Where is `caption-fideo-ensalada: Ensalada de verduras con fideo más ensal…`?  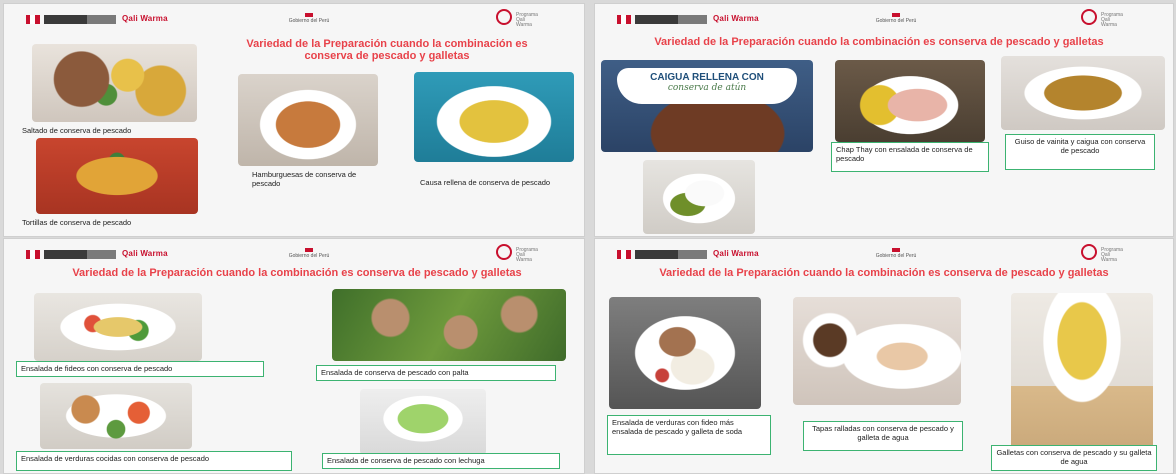
caption-fideo-ensalada: Ensalada de verduras con fideo más ensal… is located at coordinates (689, 435).